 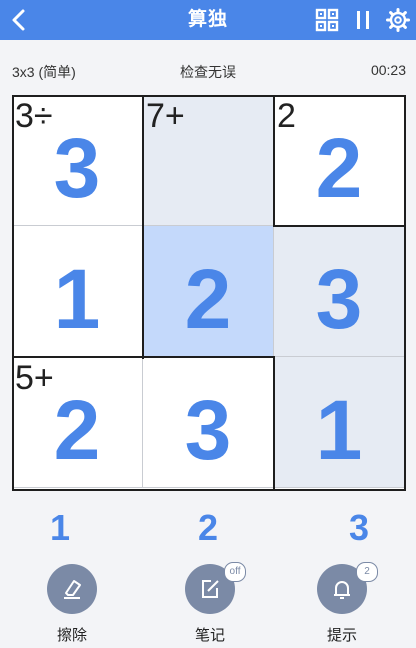 What do you see at coordinates (208, 20) in the screenshot?
I see `top-bar: 算独` at bounding box center [208, 20].